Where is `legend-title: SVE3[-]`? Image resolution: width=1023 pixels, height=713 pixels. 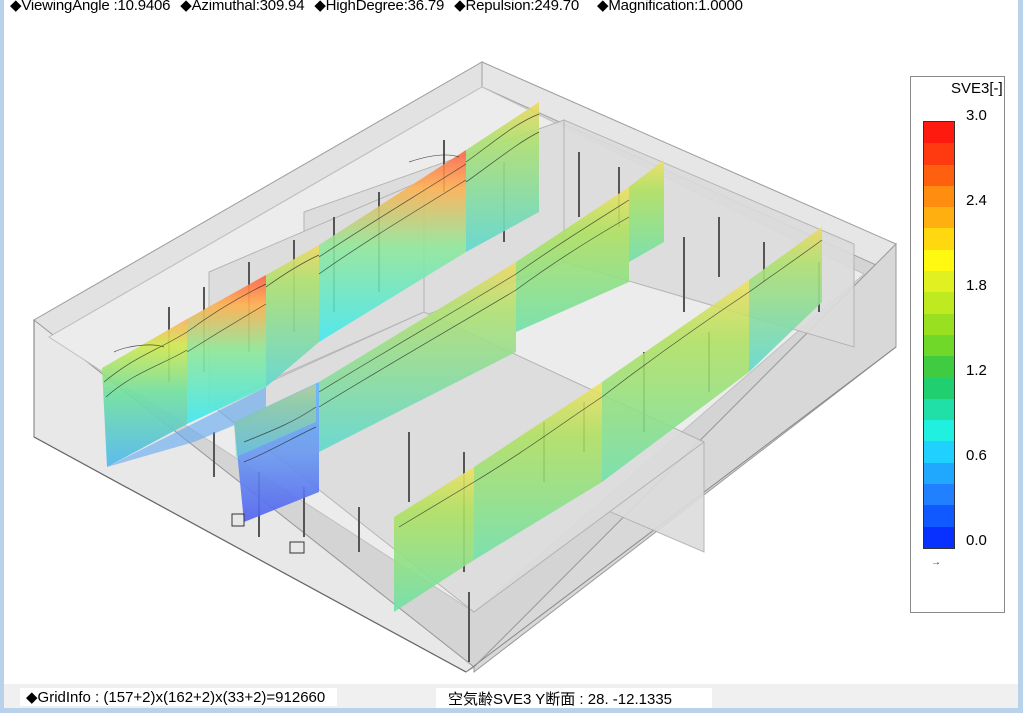 legend-title: SVE3[-] is located at coordinates (977, 88).